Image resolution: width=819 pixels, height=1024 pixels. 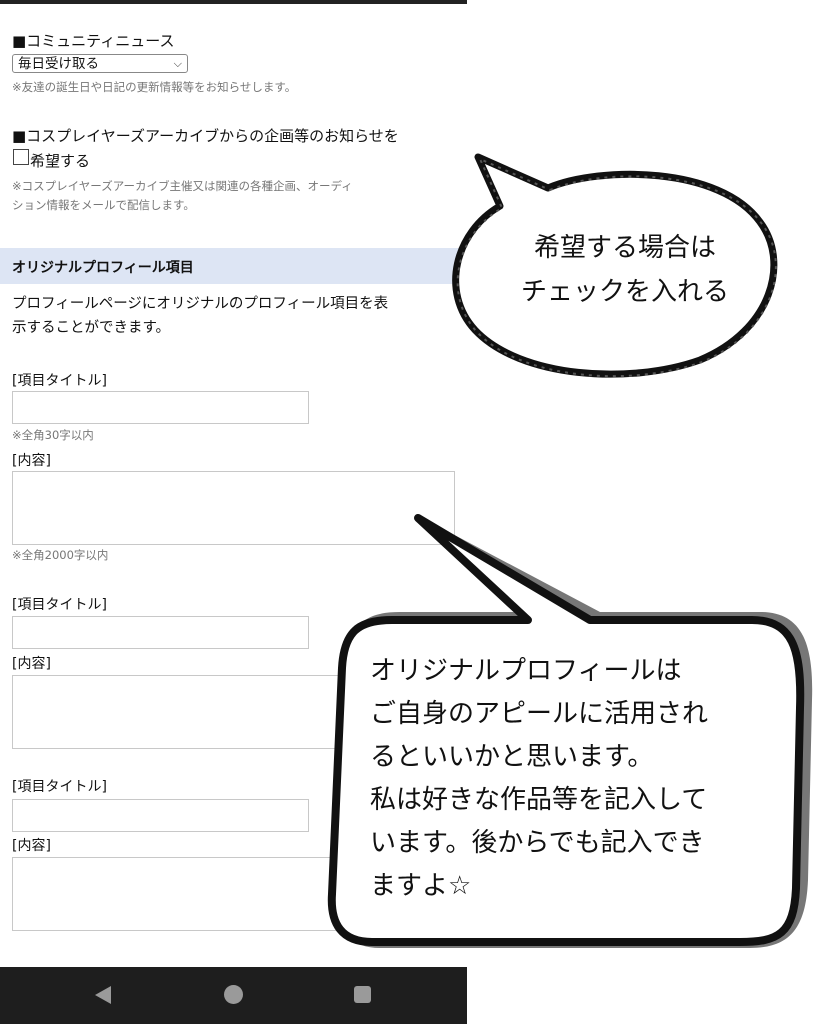 I want to click on bubble-2-line: 私は好きな作品等を記入して, so click(x=539, y=800).